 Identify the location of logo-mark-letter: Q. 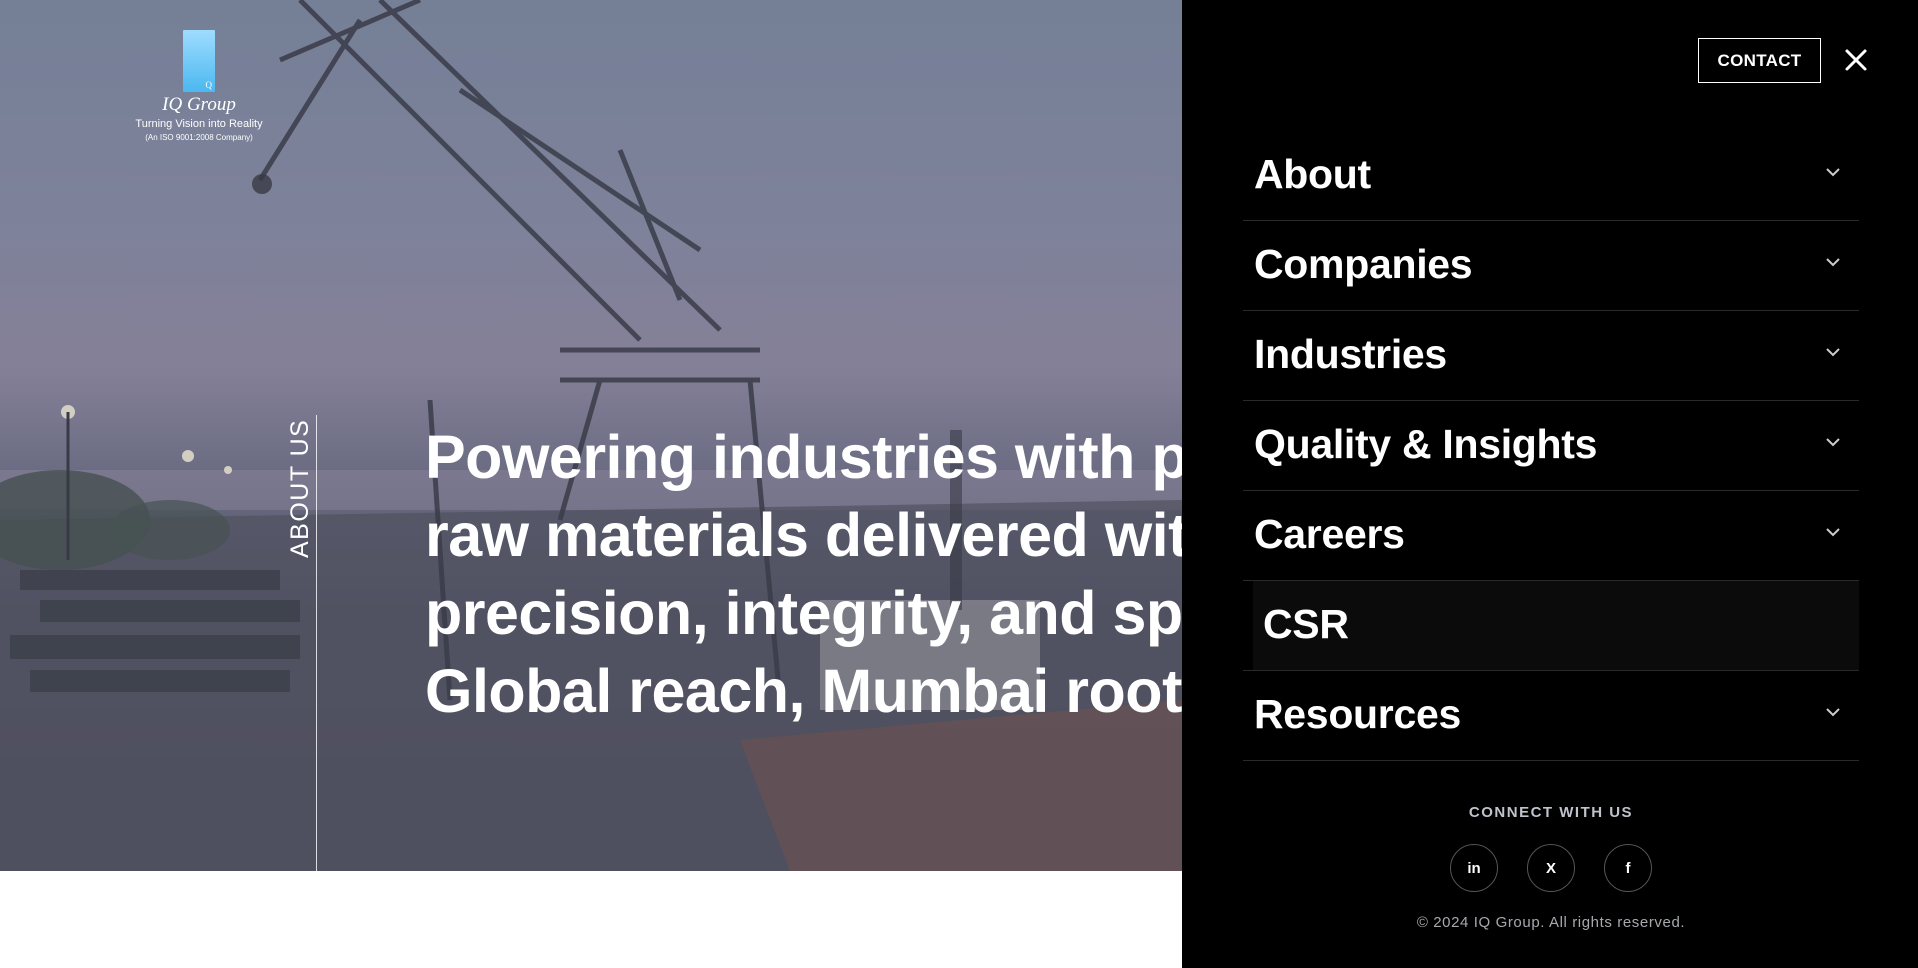
(209, 85).